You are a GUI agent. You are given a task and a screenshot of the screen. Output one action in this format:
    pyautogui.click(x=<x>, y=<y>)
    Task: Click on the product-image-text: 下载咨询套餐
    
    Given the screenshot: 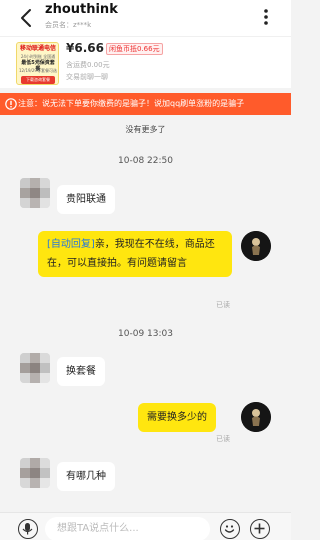 What is the action you would take?
    pyautogui.click(x=38, y=80)
    